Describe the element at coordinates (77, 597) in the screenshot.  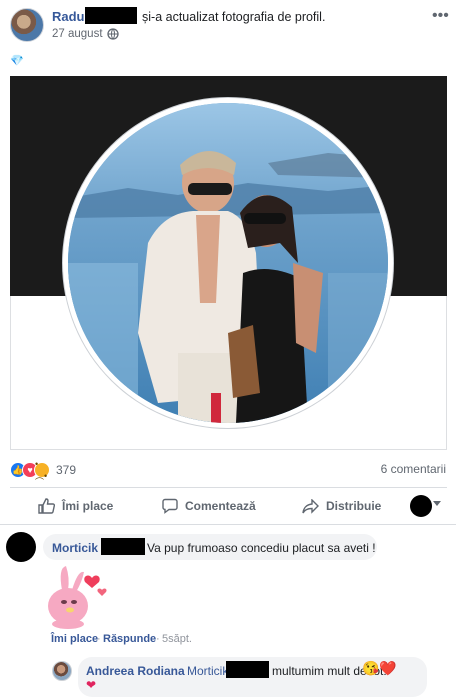
I see `kiss-sticker-image` at that location.